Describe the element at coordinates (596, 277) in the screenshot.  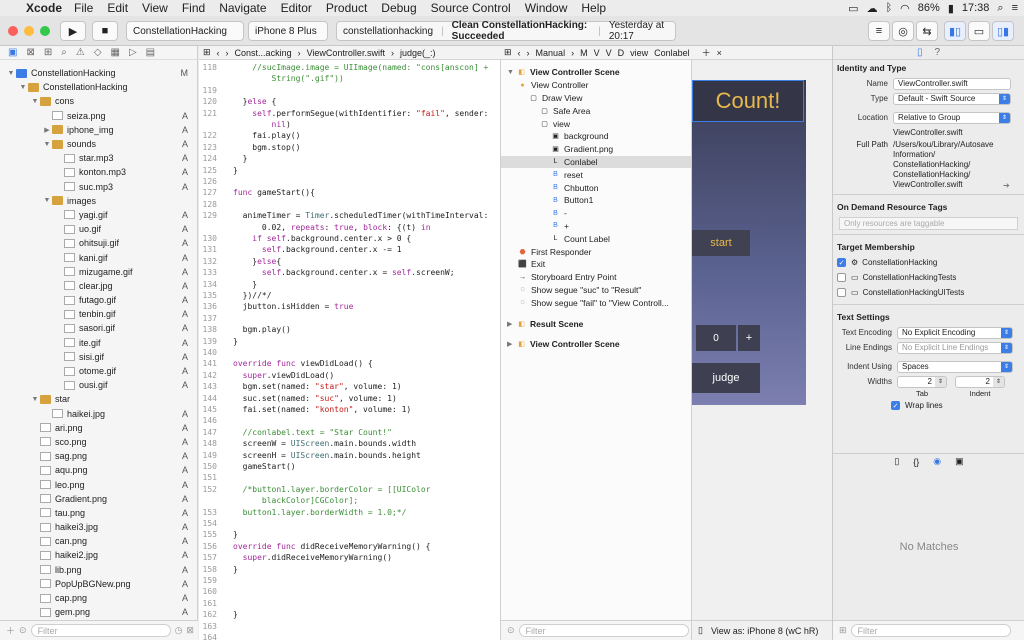
I see `outline-item: → Storyboard Entry Point` at that location.